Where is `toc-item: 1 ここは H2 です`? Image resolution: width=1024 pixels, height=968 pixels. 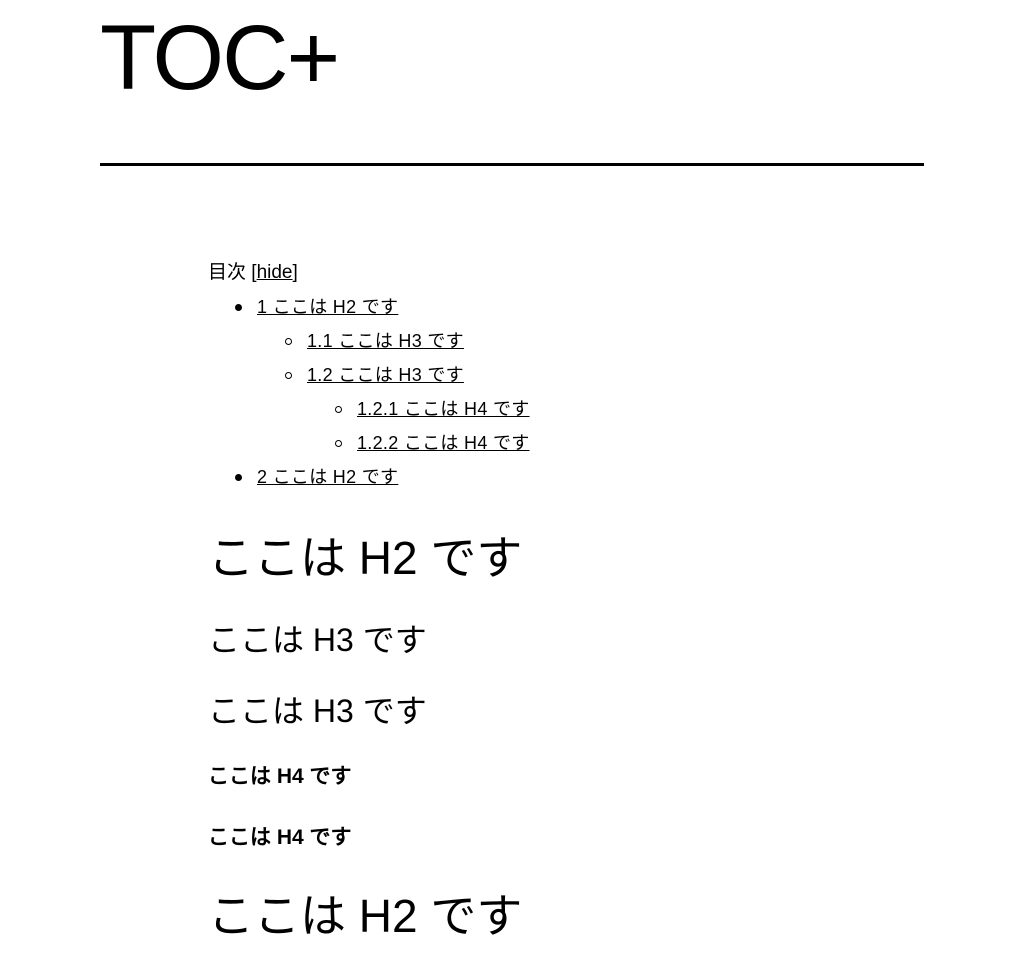
toc-item: 1 ここは H2 です is located at coordinates (558, 307).